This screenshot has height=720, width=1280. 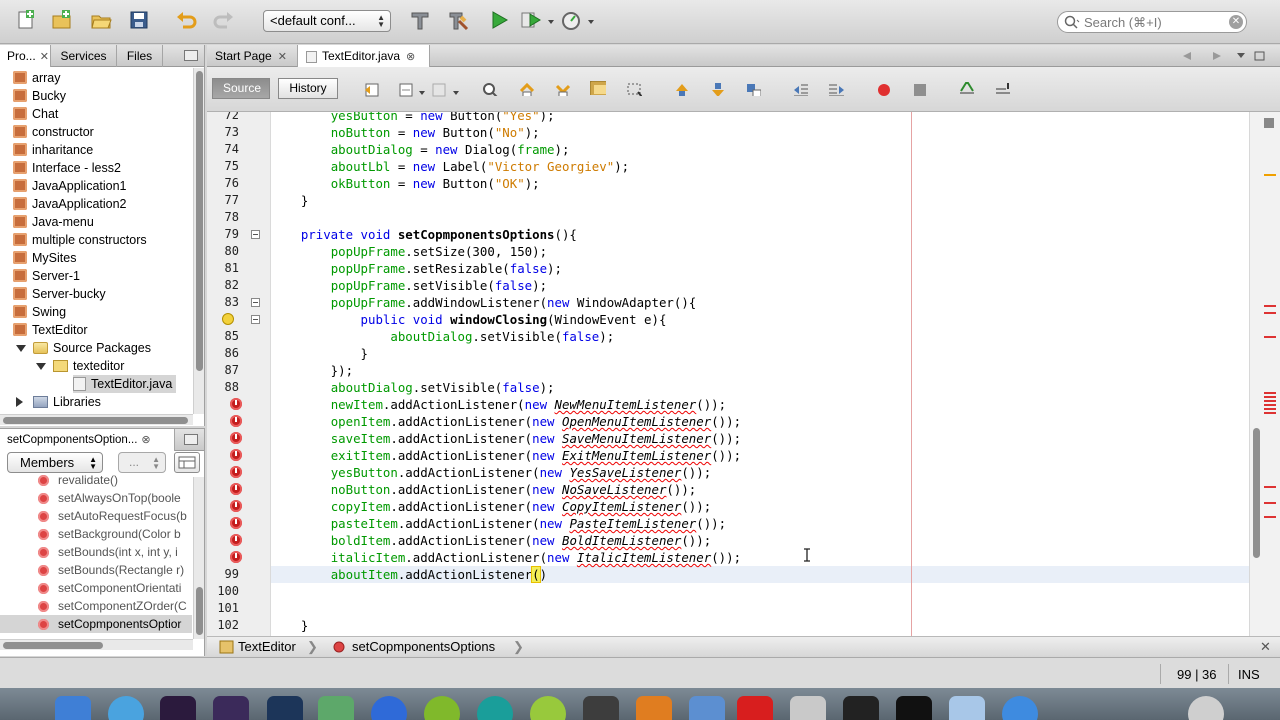 What do you see at coordinates (456, 93) in the screenshot?
I see `forward-dropdown-icon` at bounding box center [456, 93].